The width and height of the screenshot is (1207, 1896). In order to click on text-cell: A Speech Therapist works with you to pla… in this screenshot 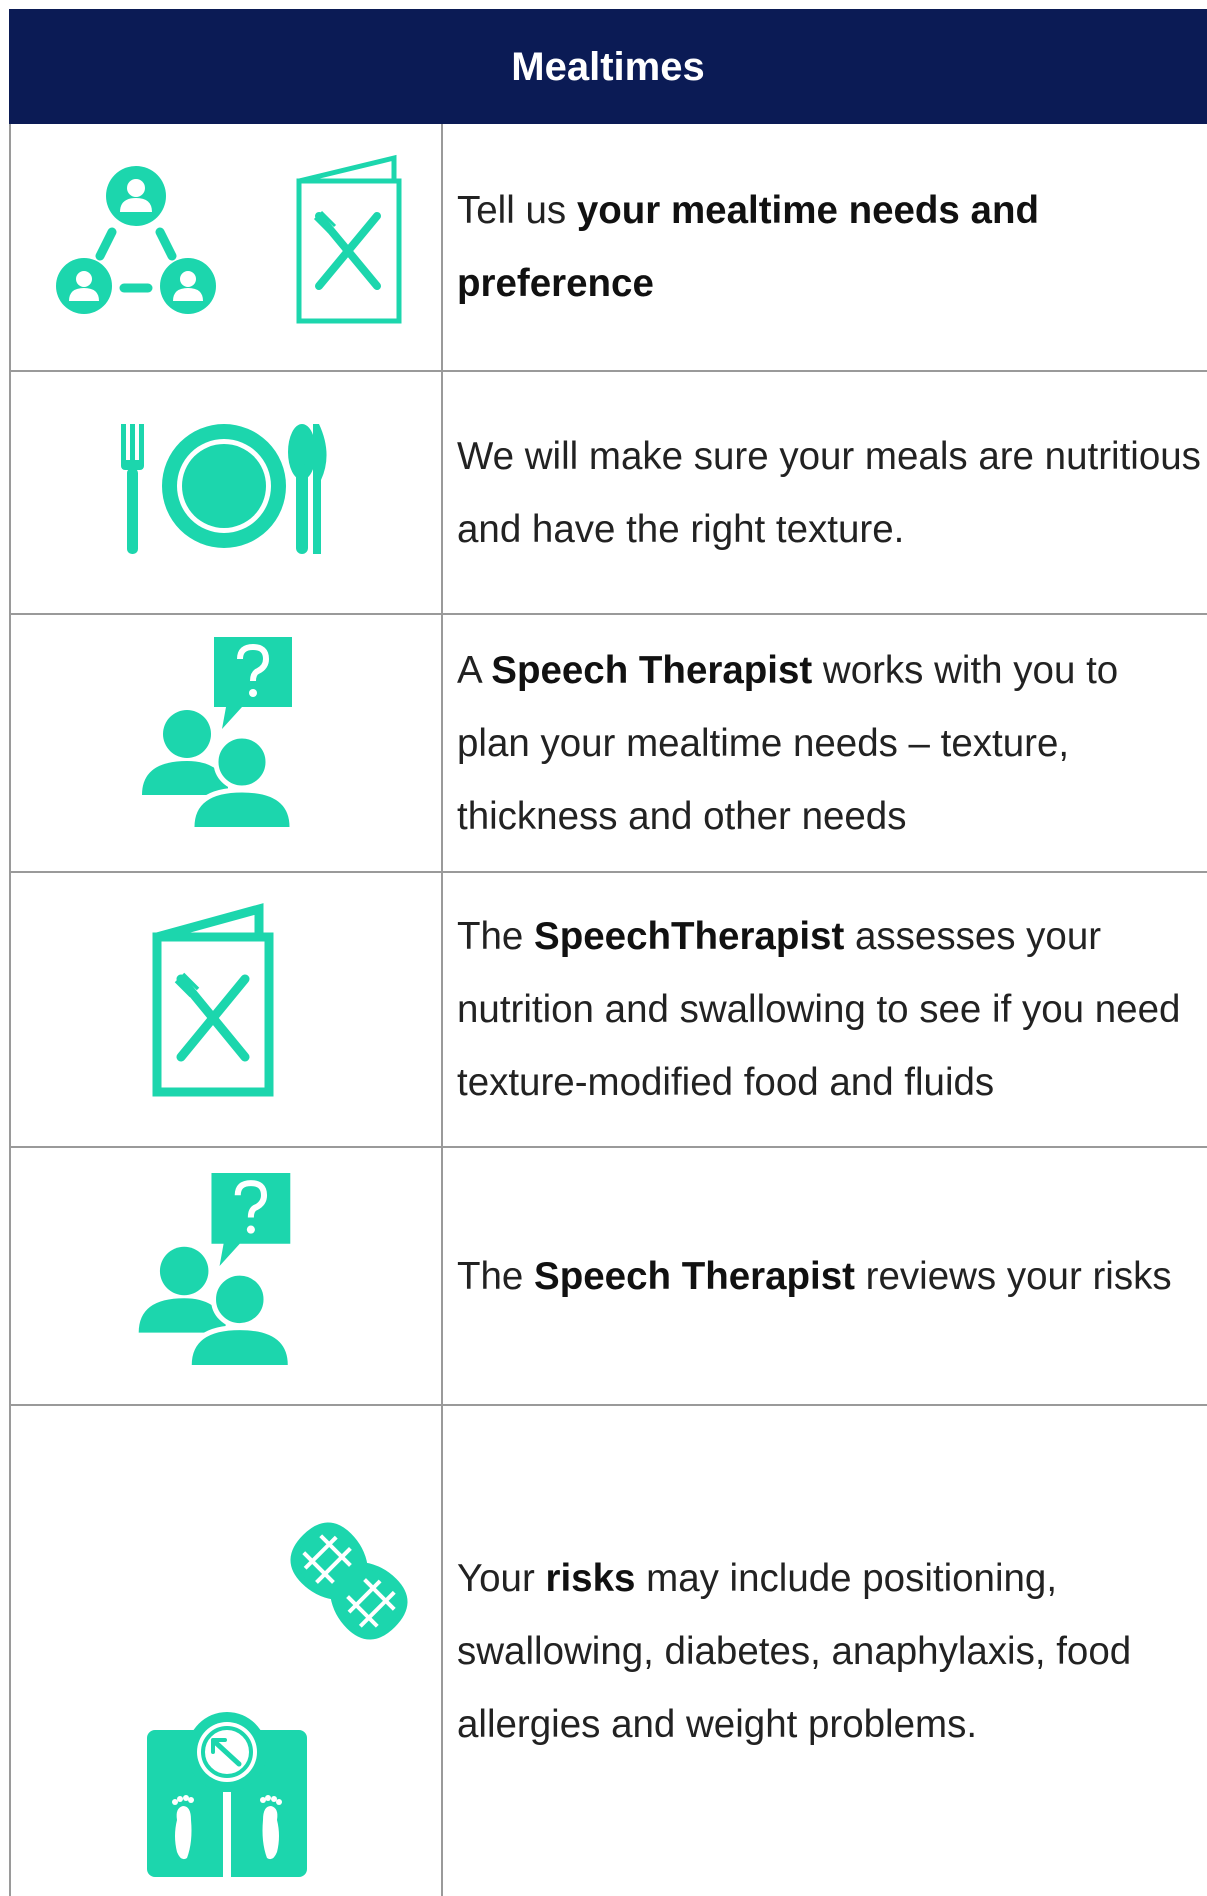, I will do `click(829, 743)`.